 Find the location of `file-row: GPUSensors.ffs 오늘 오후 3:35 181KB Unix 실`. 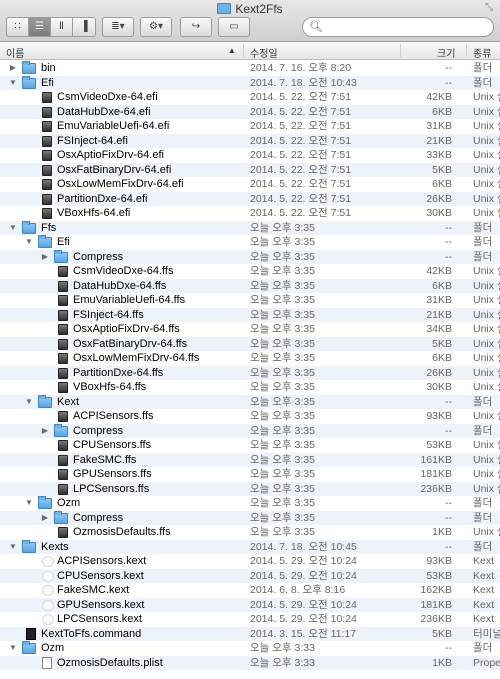

file-row: GPUSensors.ffs 오늘 오후 3:35 181KB Unix 실 is located at coordinates (250, 474).